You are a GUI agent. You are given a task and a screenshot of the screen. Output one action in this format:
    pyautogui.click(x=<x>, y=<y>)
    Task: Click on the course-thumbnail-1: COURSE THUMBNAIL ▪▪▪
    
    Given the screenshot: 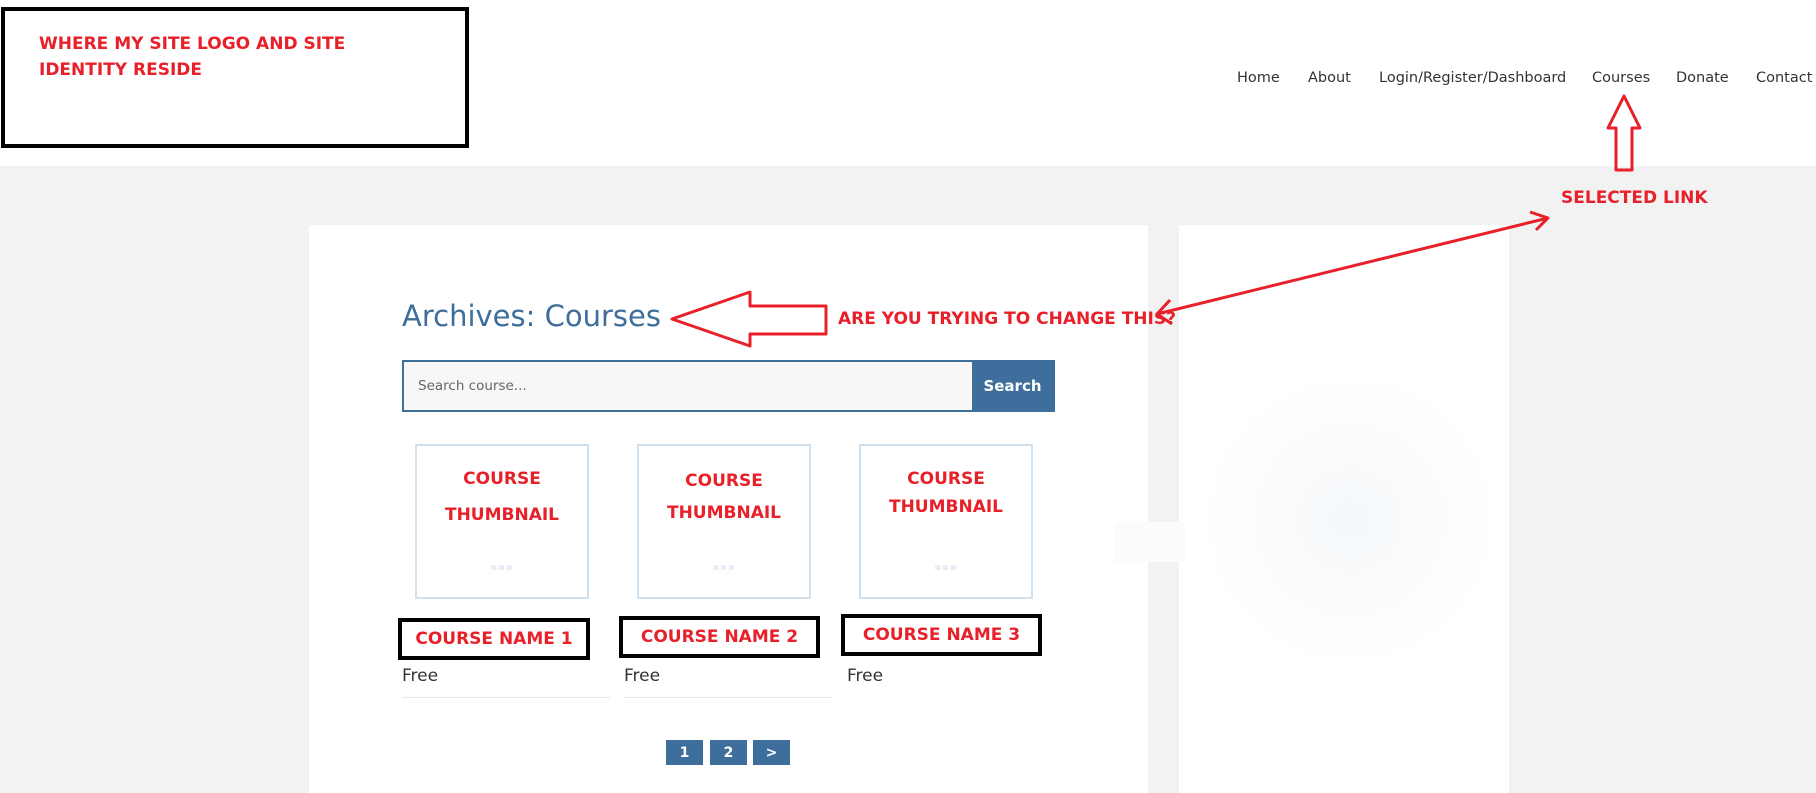 What is the action you would take?
    pyautogui.click(x=502, y=521)
    